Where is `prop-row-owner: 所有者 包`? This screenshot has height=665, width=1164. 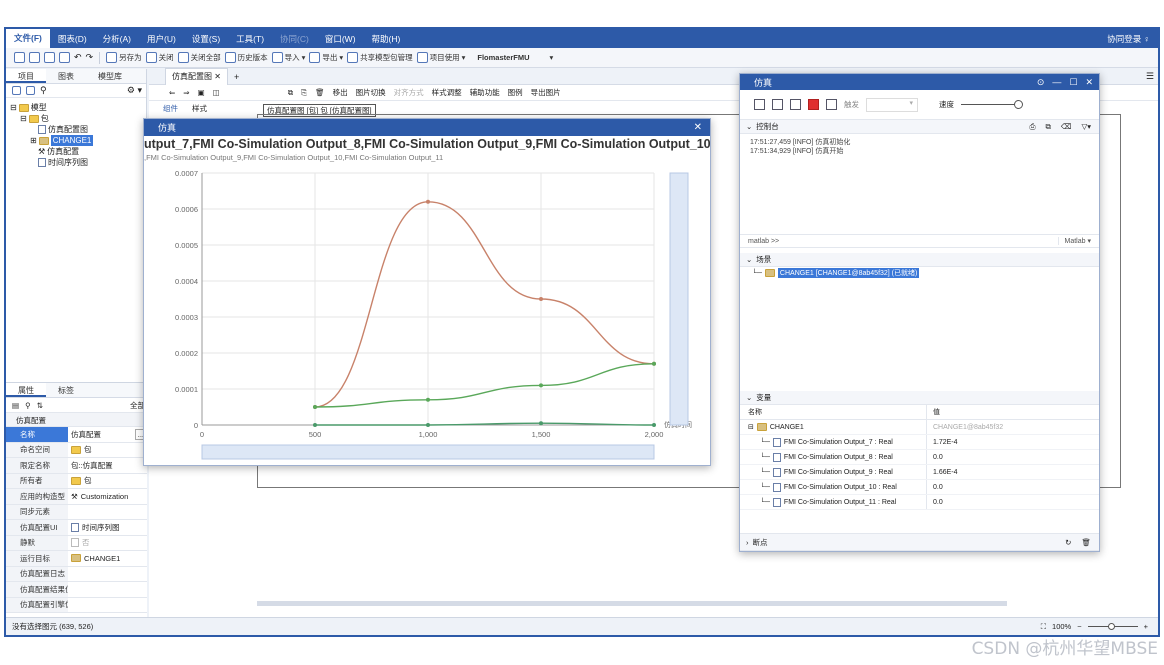
prop-row-owner: 所有者 包 is located at coordinates (76, 481).